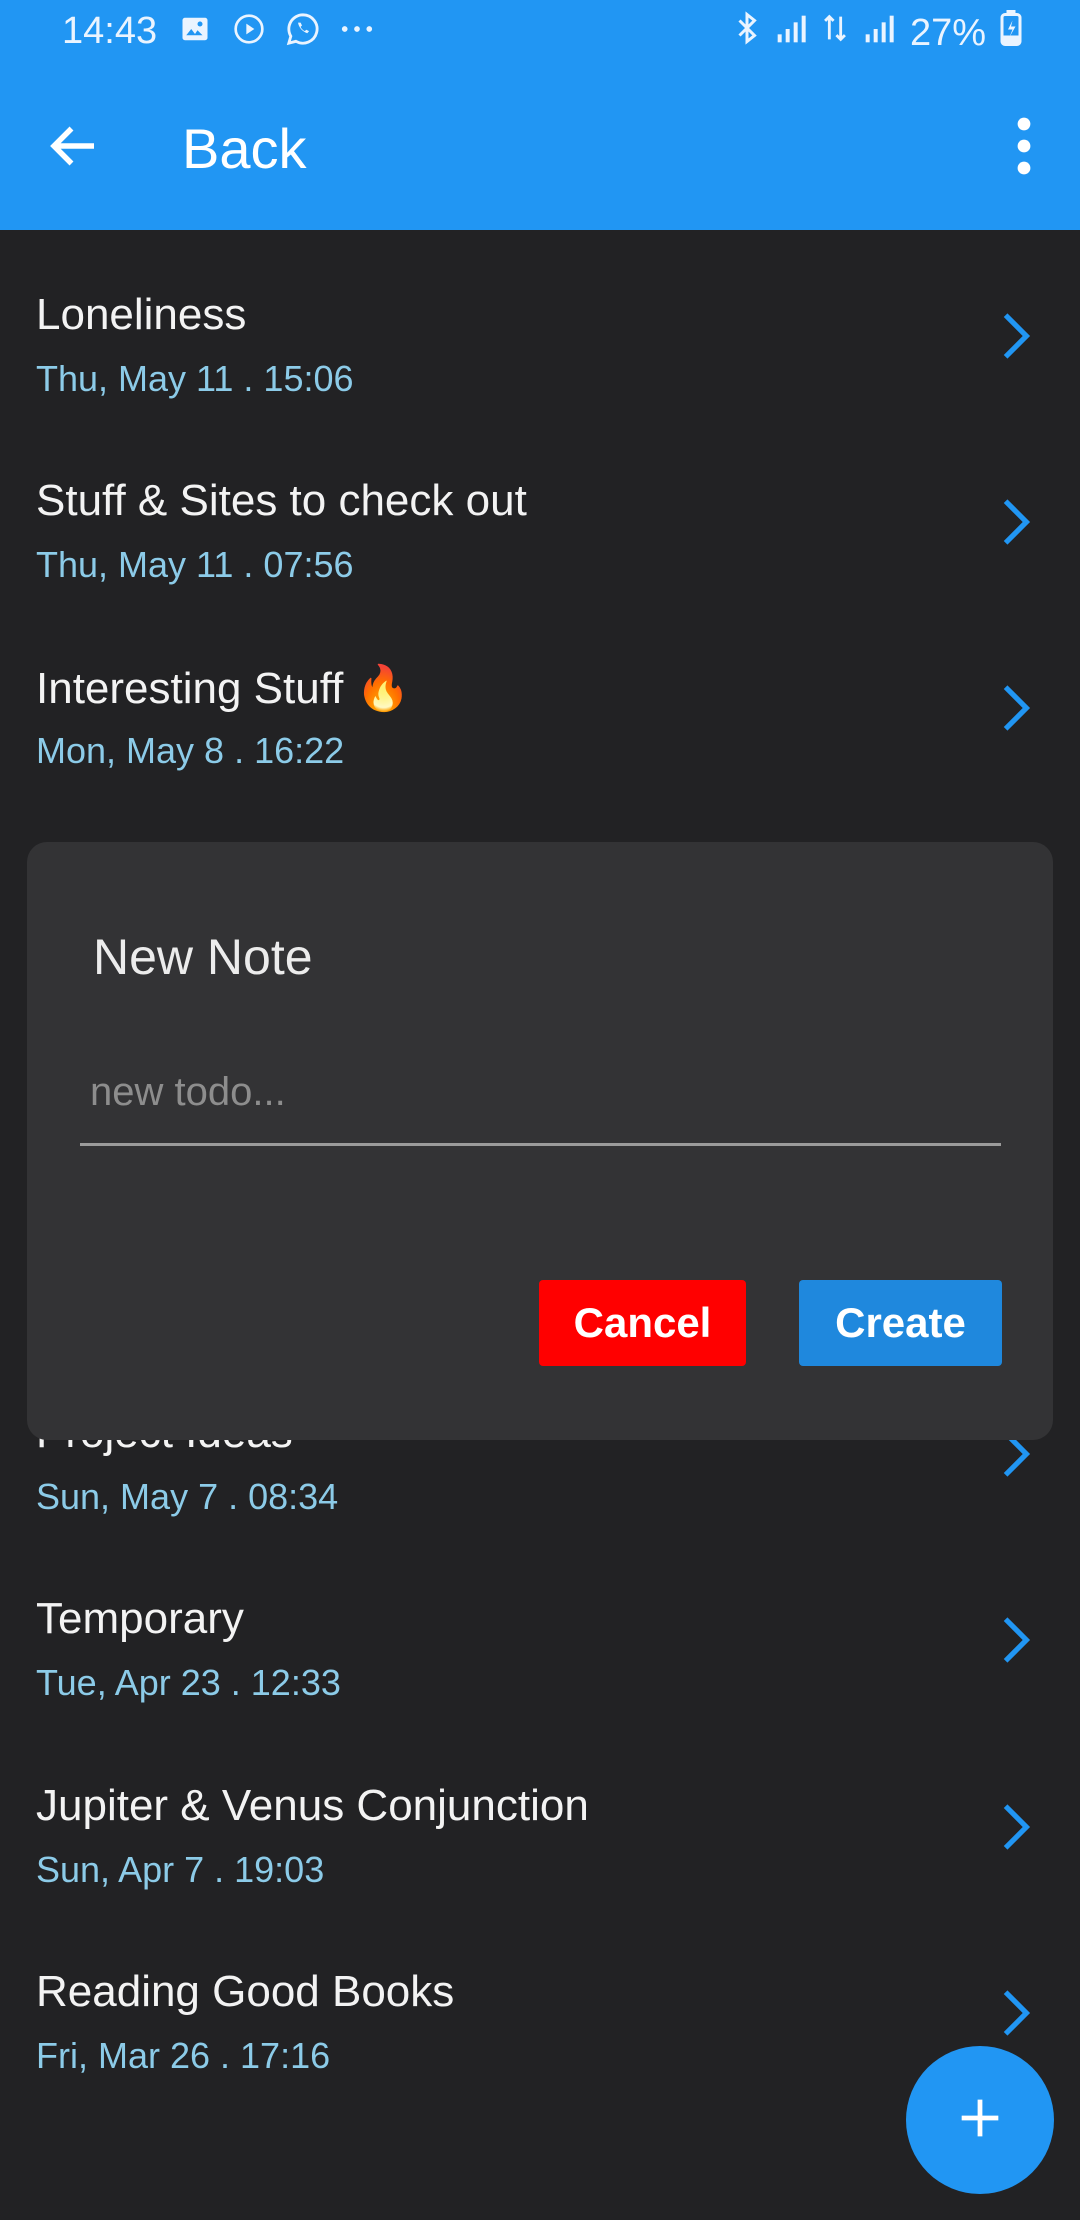 The height and width of the screenshot is (2220, 1080). What do you see at coordinates (303, 29) in the screenshot?
I see `whatsapp-icon` at bounding box center [303, 29].